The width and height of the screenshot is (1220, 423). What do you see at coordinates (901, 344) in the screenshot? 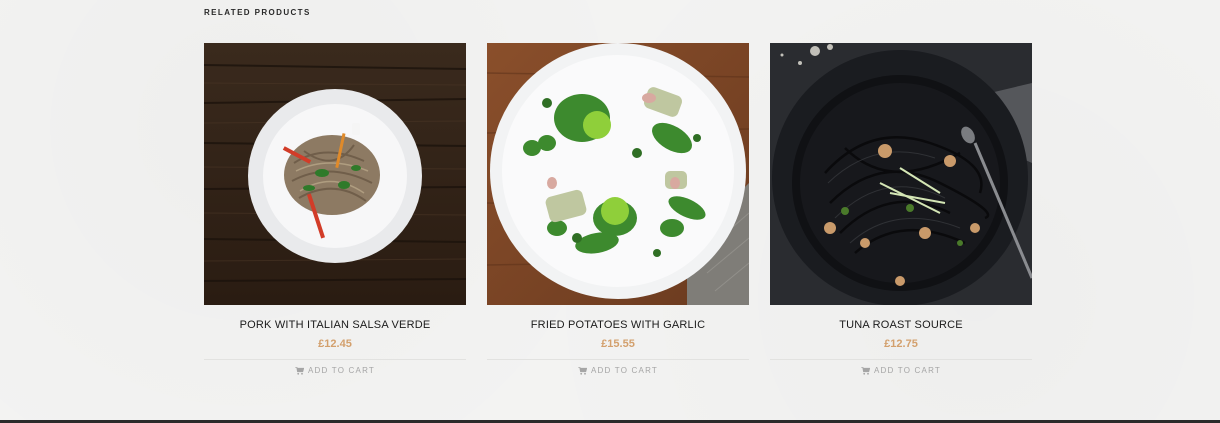
I see `product-price: £12.75` at bounding box center [901, 344].